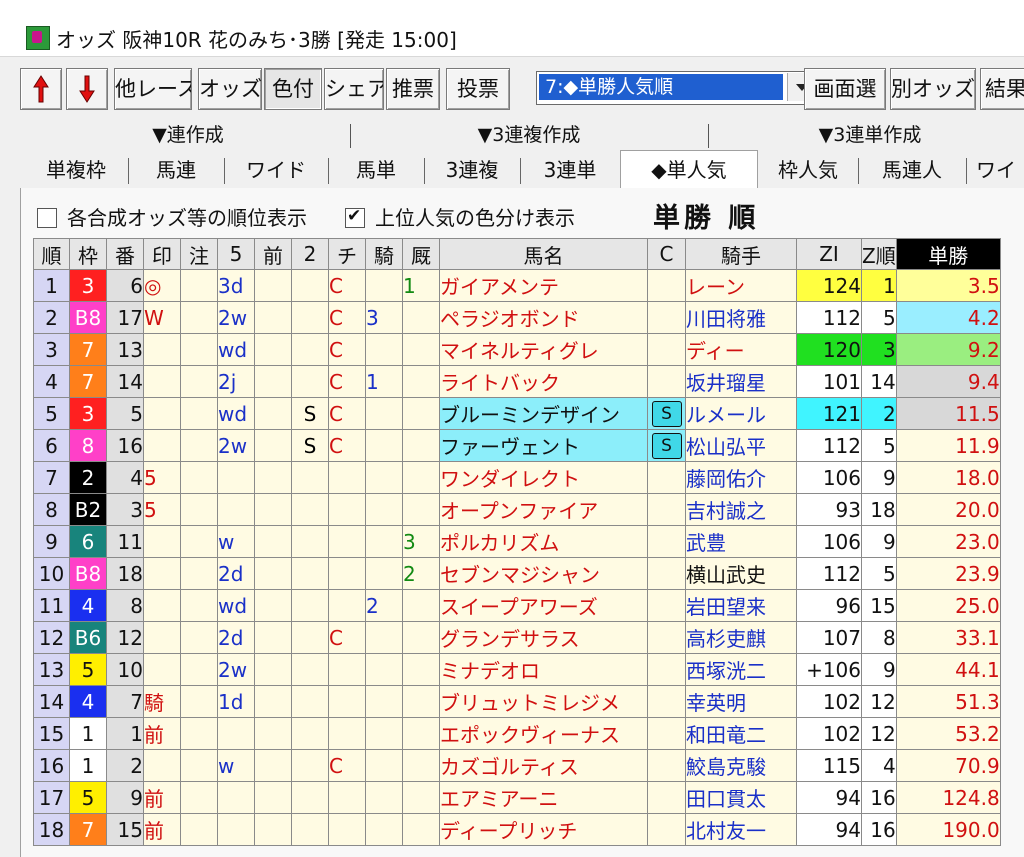 The height and width of the screenshot is (857, 1024). I want to click on odds-button: オッズ, so click(230, 89).